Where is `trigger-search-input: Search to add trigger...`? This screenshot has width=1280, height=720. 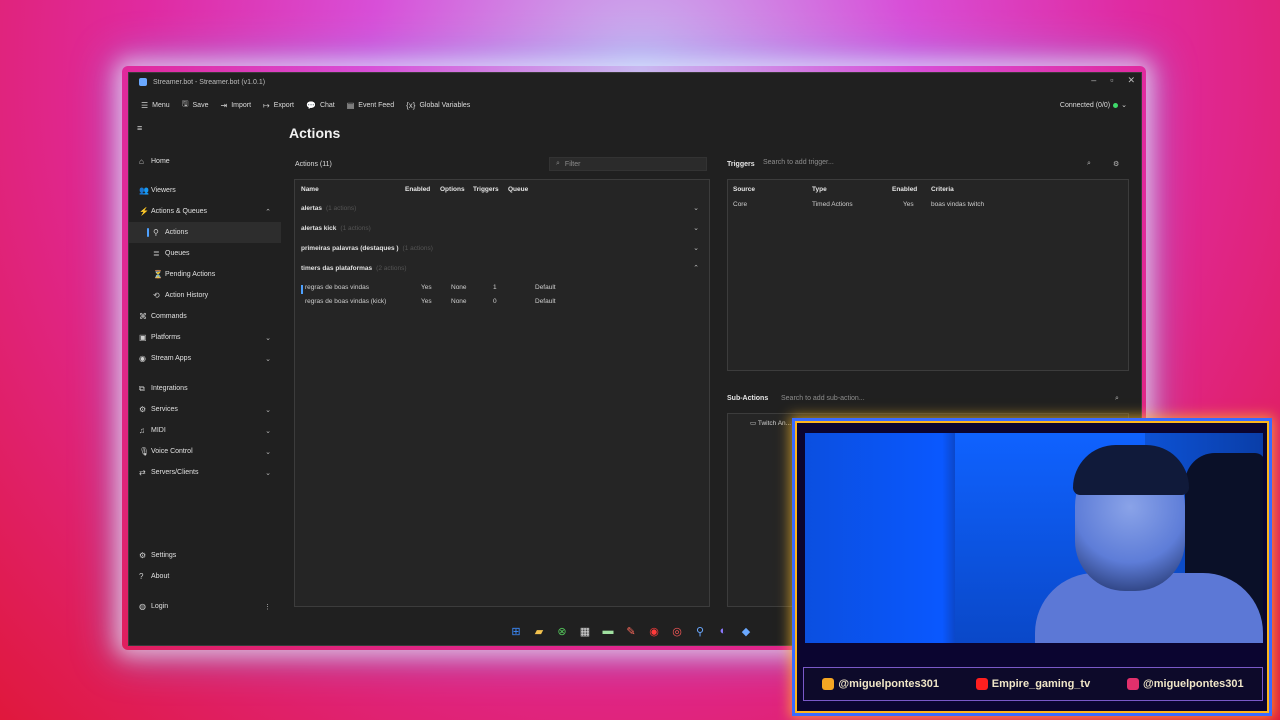 trigger-search-input: Search to add trigger... is located at coordinates (933, 162).